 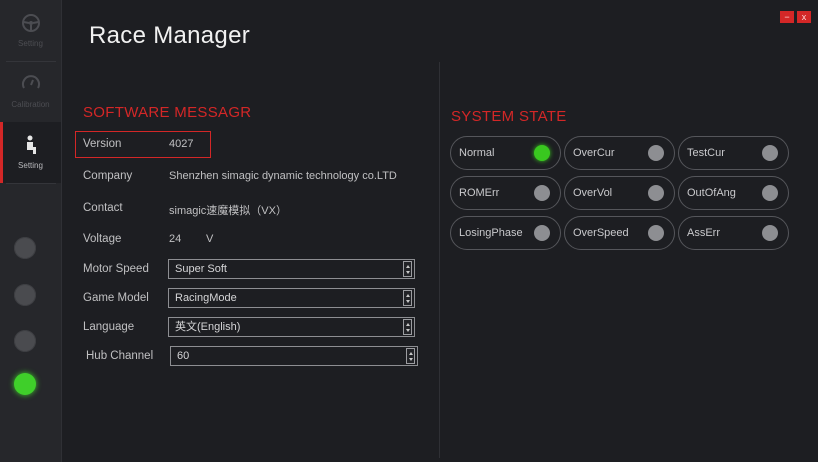 I want to click on status-dot-active, so click(x=25, y=384).